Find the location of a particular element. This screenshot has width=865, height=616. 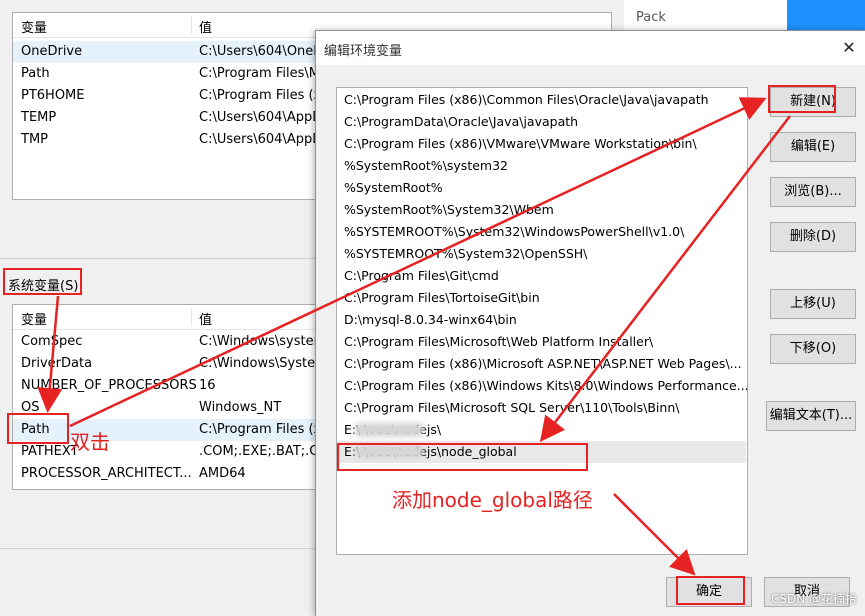

arrow-to-path-row is located at coordinates (50, 354).